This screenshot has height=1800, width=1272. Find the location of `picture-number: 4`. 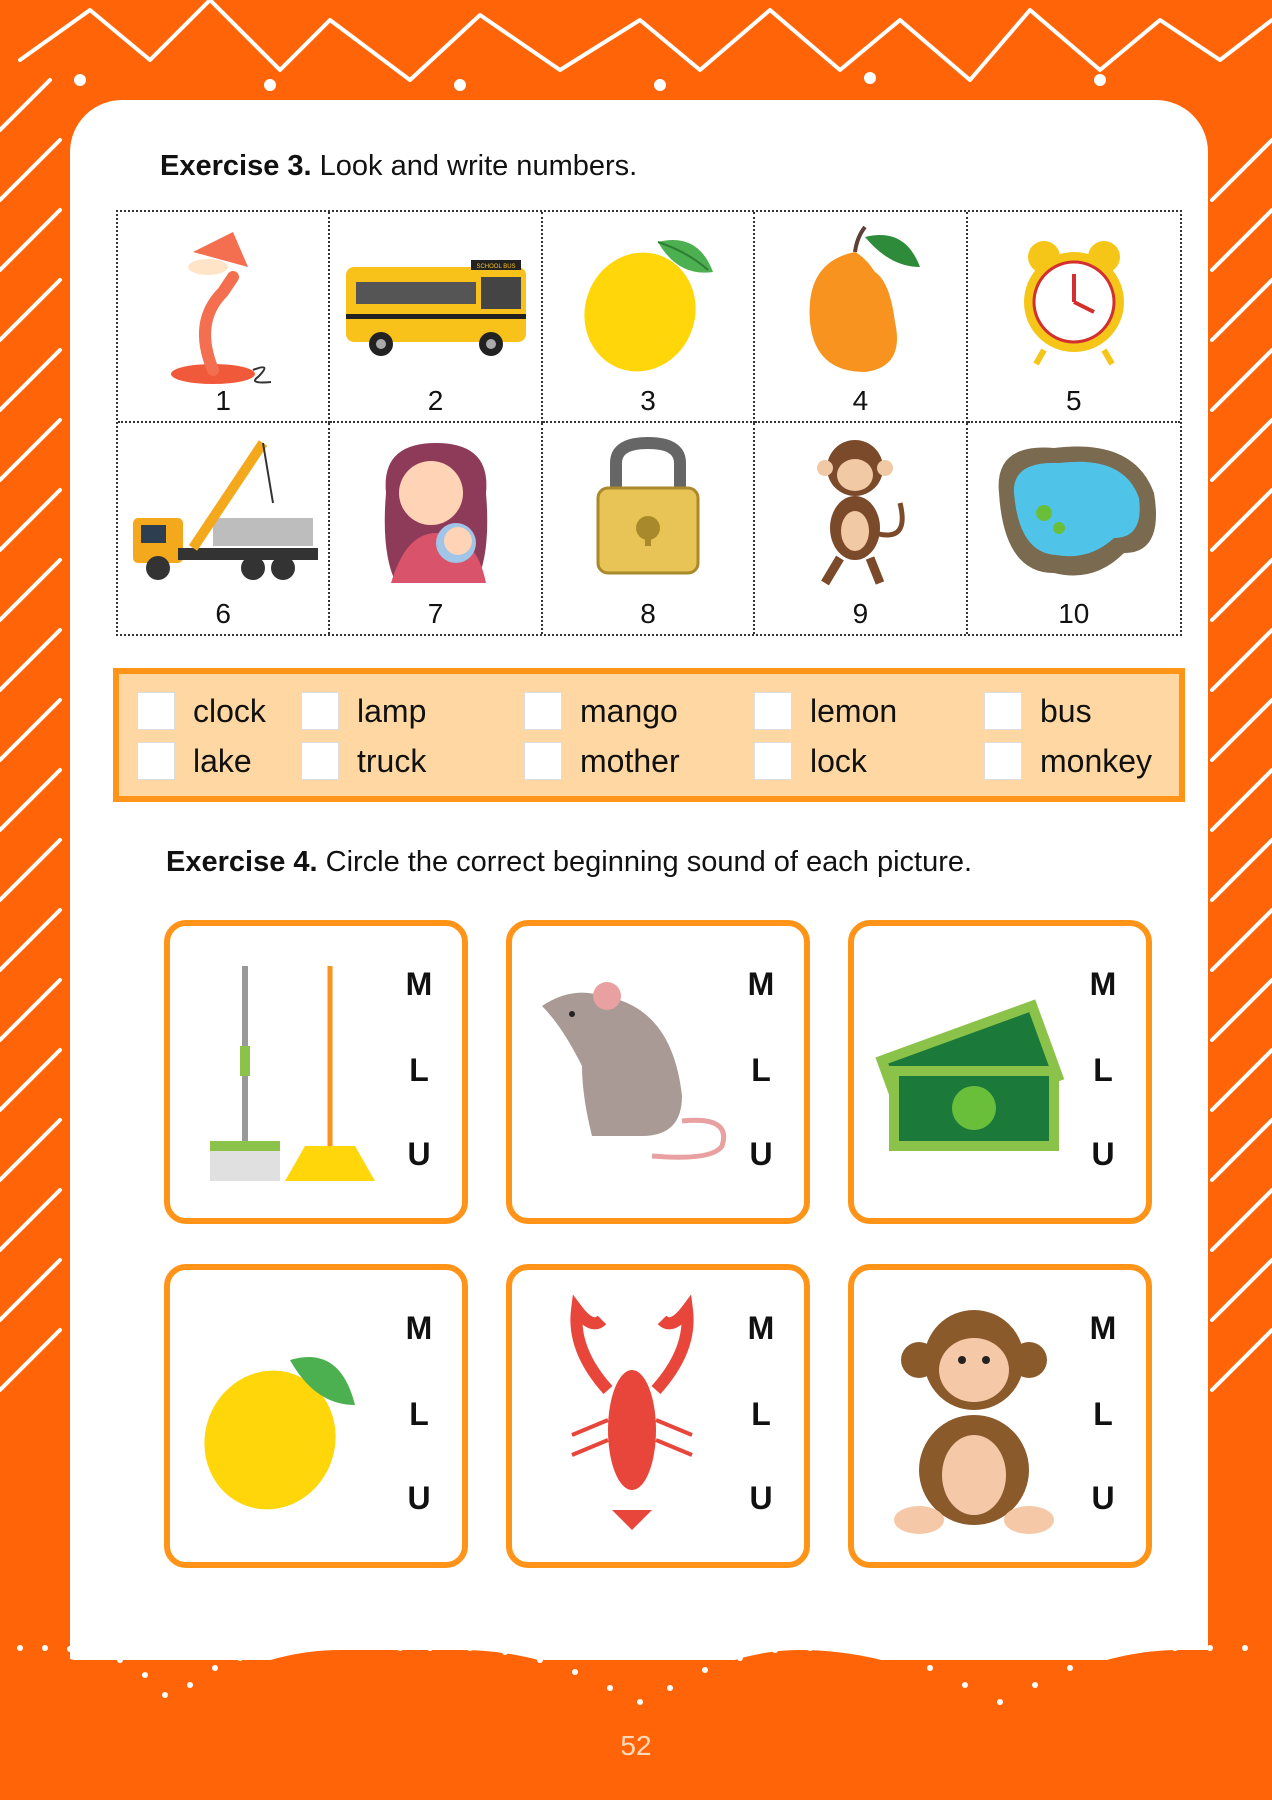

picture-number: 4 is located at coordinates (860, 400).